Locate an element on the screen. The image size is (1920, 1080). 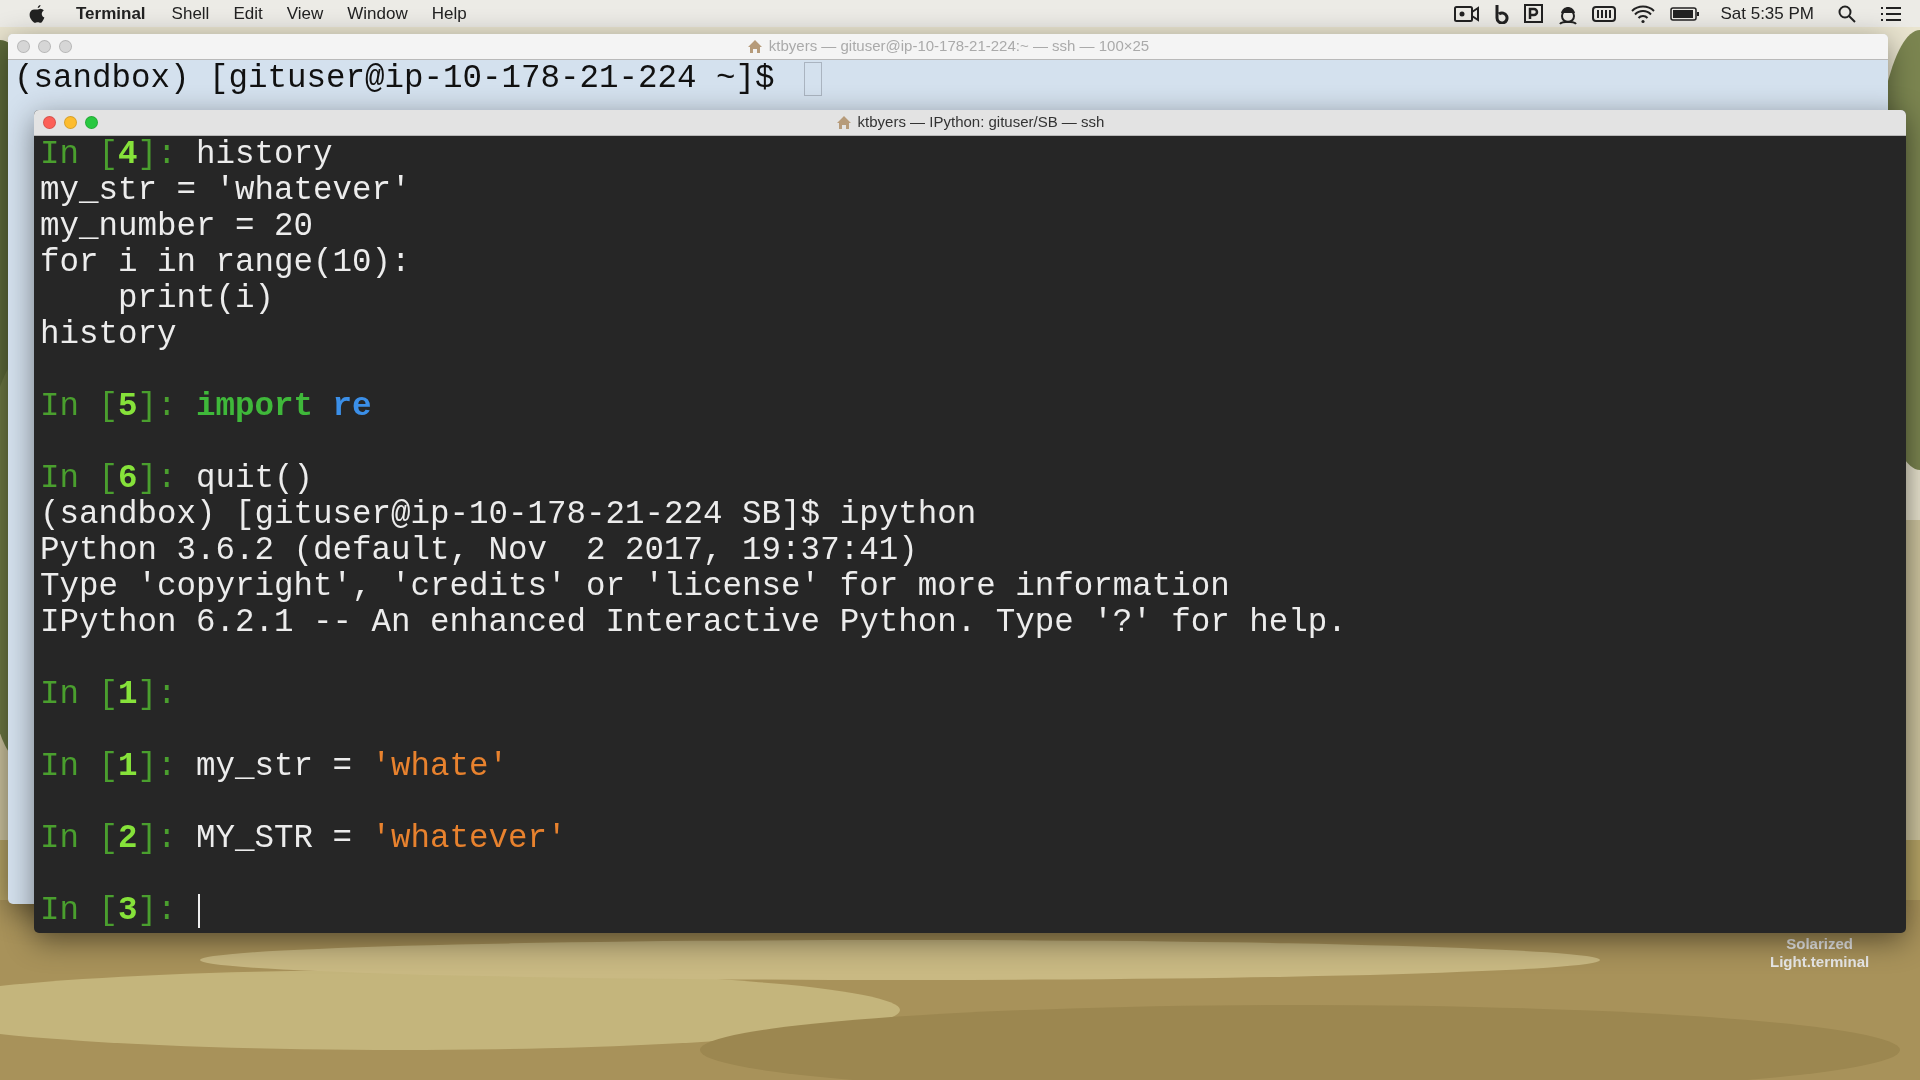
terminal-line: Type 'copyright', 'credits' or 'license' for more information is located at coordinates (635, 587).